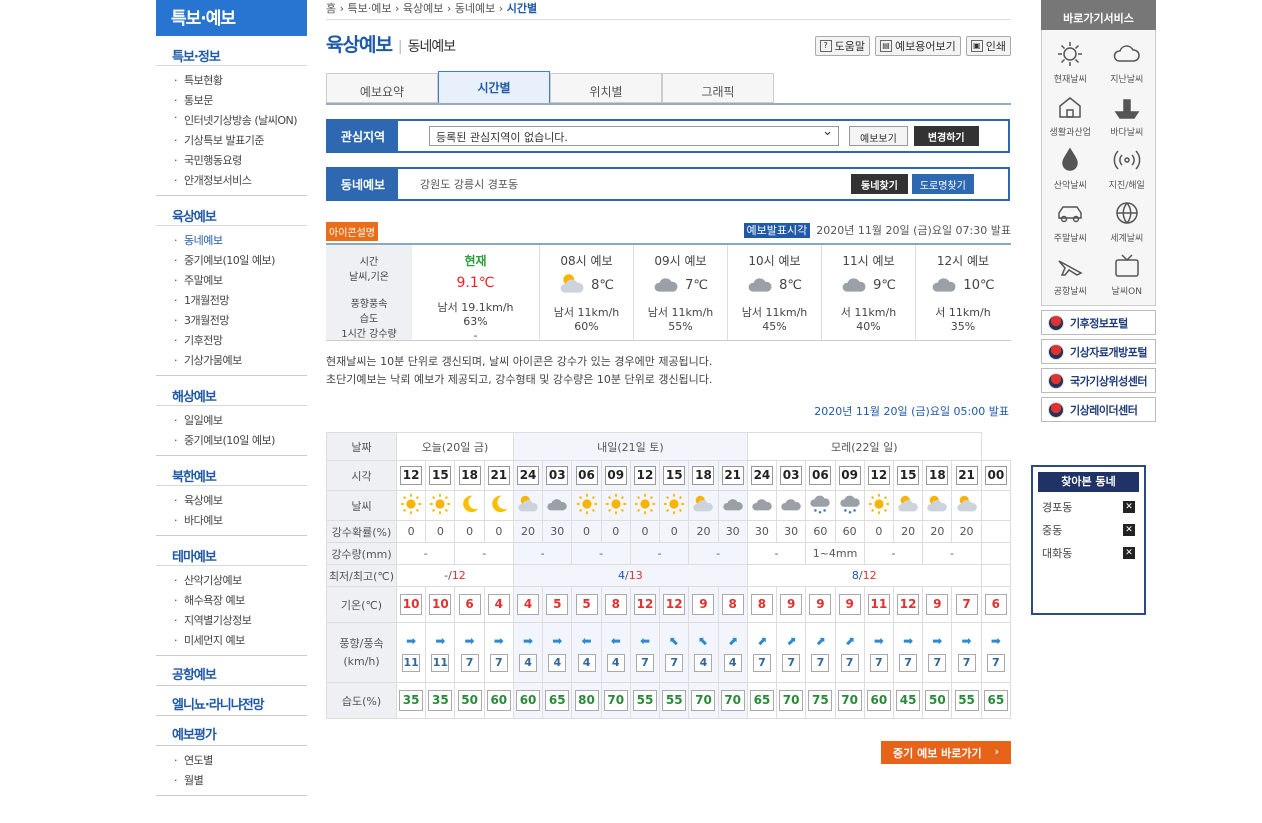 Image resolution: width=1262 pixels, height=823 pixels. What do you see at coordinates (946, 752) in the screenshot?
I see `mid-forecast-button: 중기 예보 바로가기 ›` at bounding box center [946, 752].